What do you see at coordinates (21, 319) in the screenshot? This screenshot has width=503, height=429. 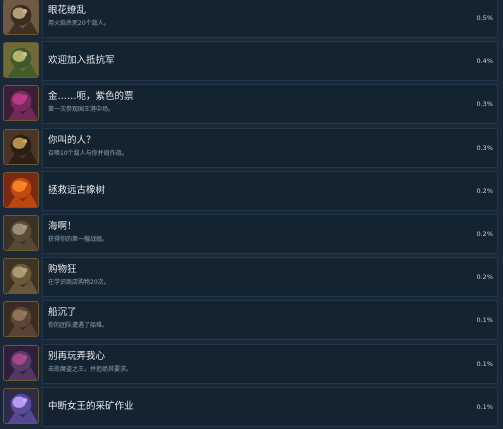 I see `sunken-ship-icon` at bounding box center [21, 319].